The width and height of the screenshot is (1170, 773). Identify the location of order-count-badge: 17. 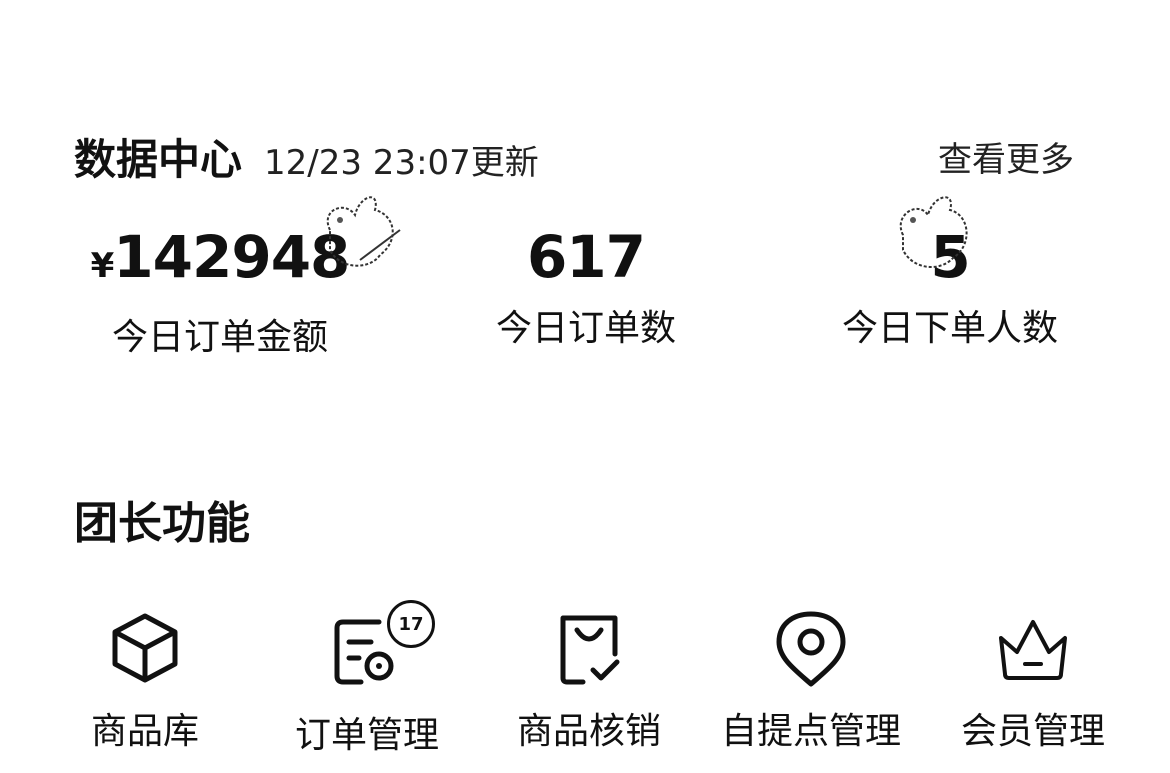
(411, 624).